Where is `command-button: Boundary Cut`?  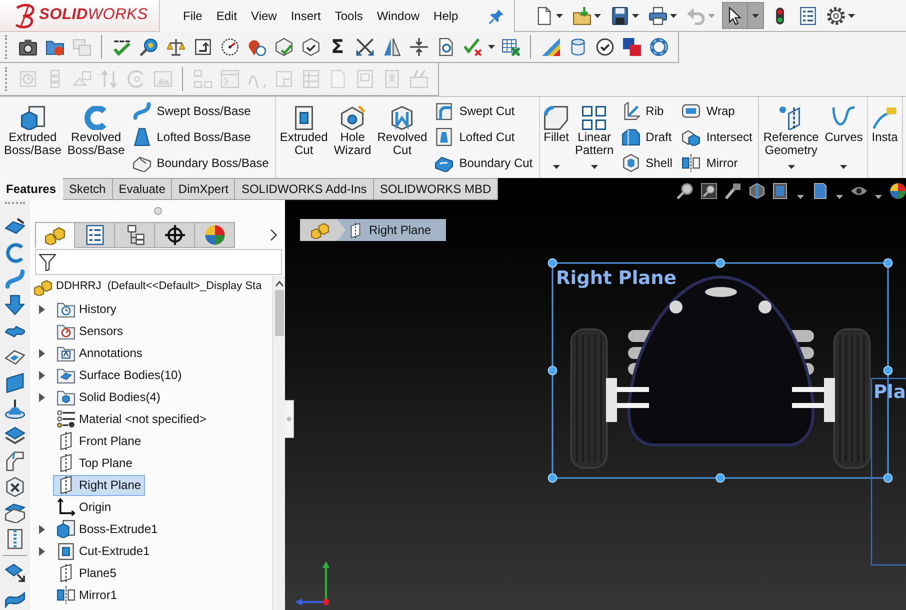
command-button: Boundary Cut is located at coordinates (484, 163).